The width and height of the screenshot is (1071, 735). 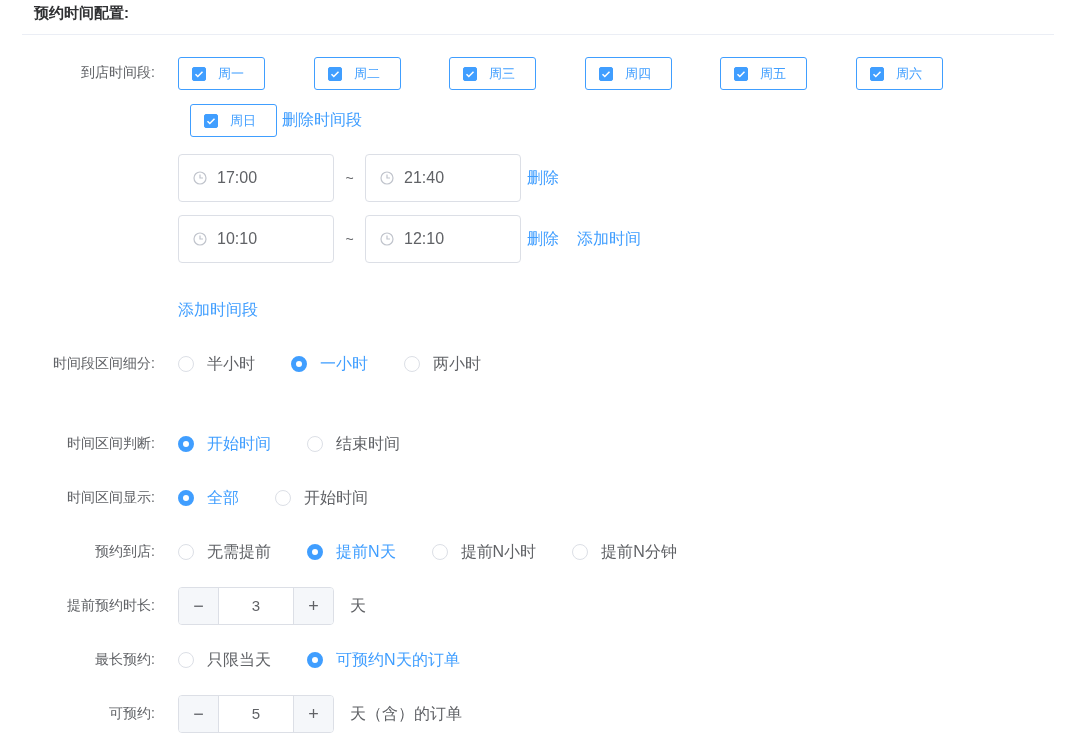 What do you see at coordinates (899, 73) in the screenshot?
I see `day-checkbox: 周六` at bounding box center [899, 73].